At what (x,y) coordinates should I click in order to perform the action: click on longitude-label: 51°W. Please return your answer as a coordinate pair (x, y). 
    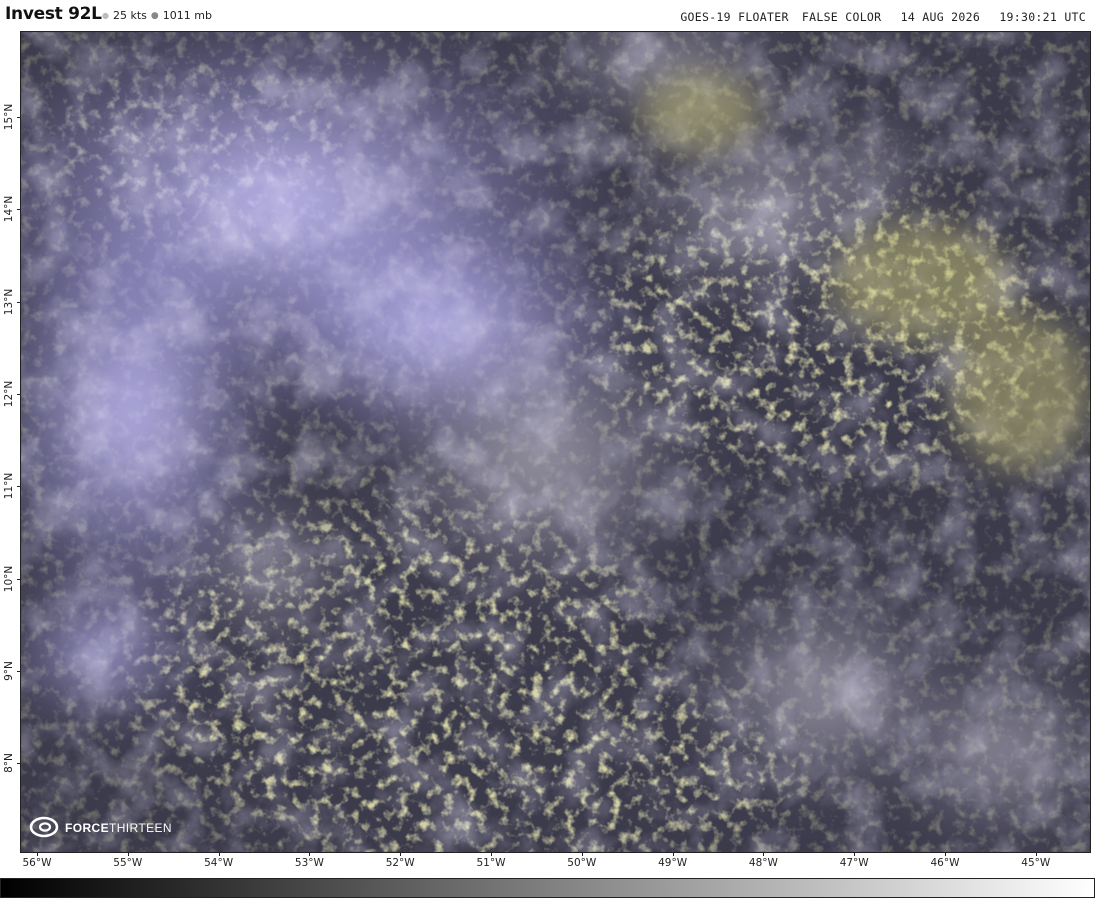
    Looking at the image, I should click on (491, 863).